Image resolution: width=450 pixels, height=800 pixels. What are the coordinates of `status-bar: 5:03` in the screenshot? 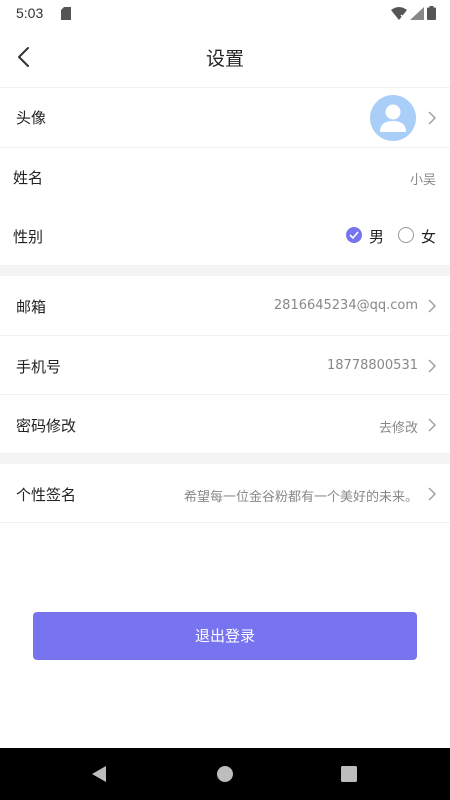 It's located at (225, 13).